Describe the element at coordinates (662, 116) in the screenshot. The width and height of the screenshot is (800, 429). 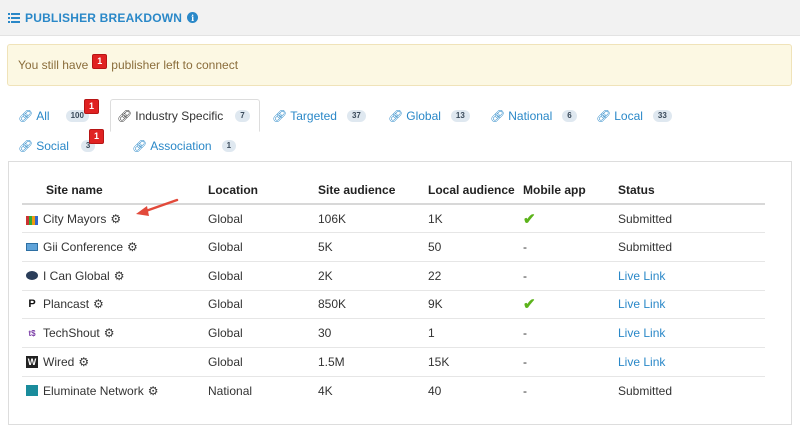
I see `tab-count: 33` at that location.